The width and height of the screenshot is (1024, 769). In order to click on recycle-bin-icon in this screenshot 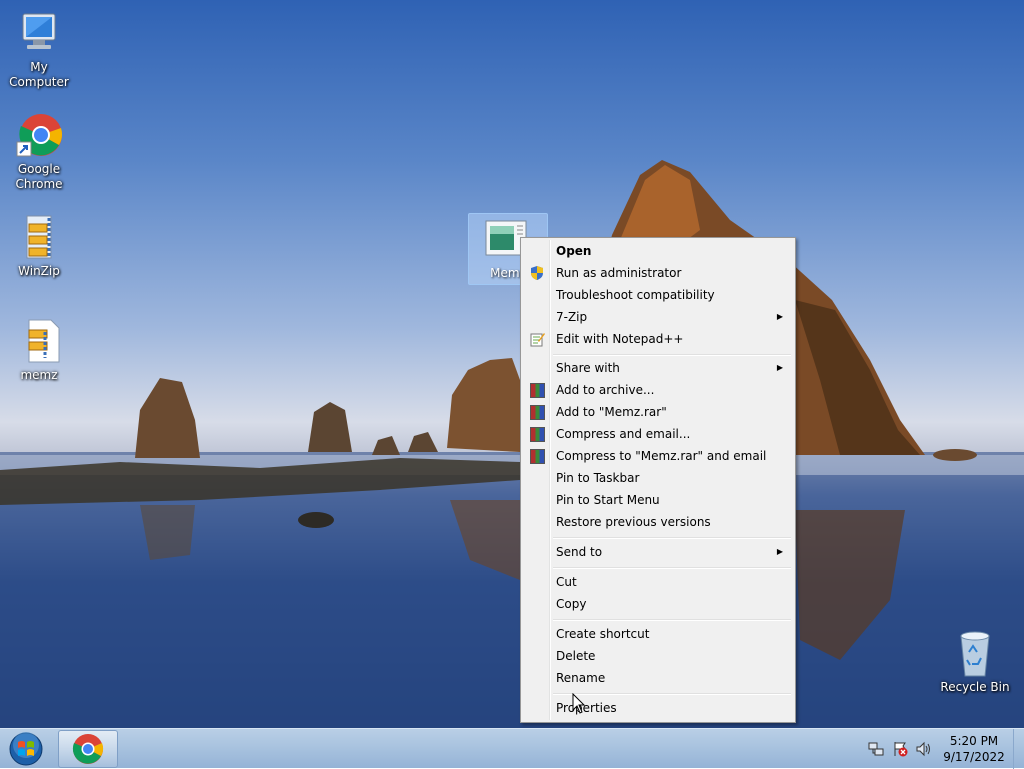, I will do `click(975, 654)`.